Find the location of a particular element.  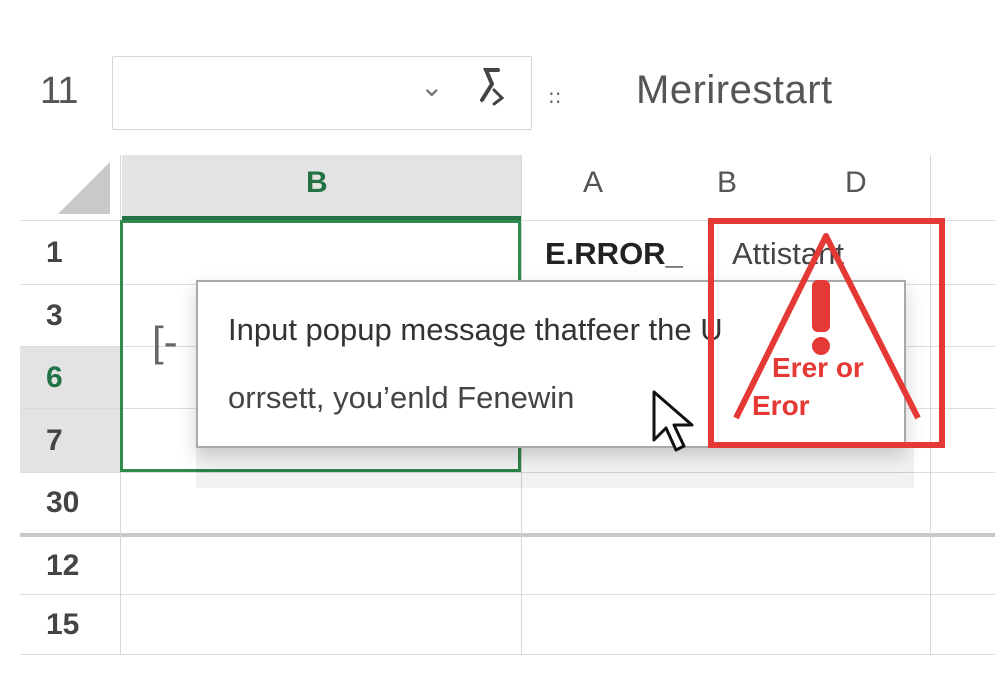

row-header-12: 12 is located at coordinates (70, 565).